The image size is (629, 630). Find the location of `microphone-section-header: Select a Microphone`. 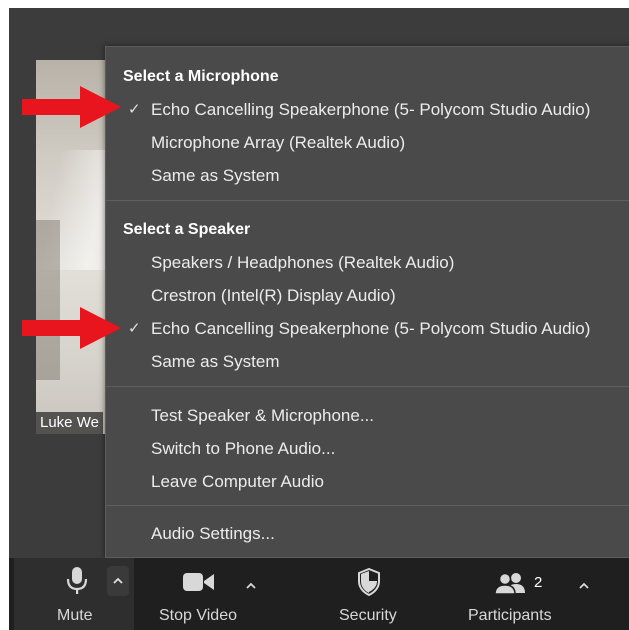

microphone-section-header: Select a Microphone is located at coordinates (201, 76).